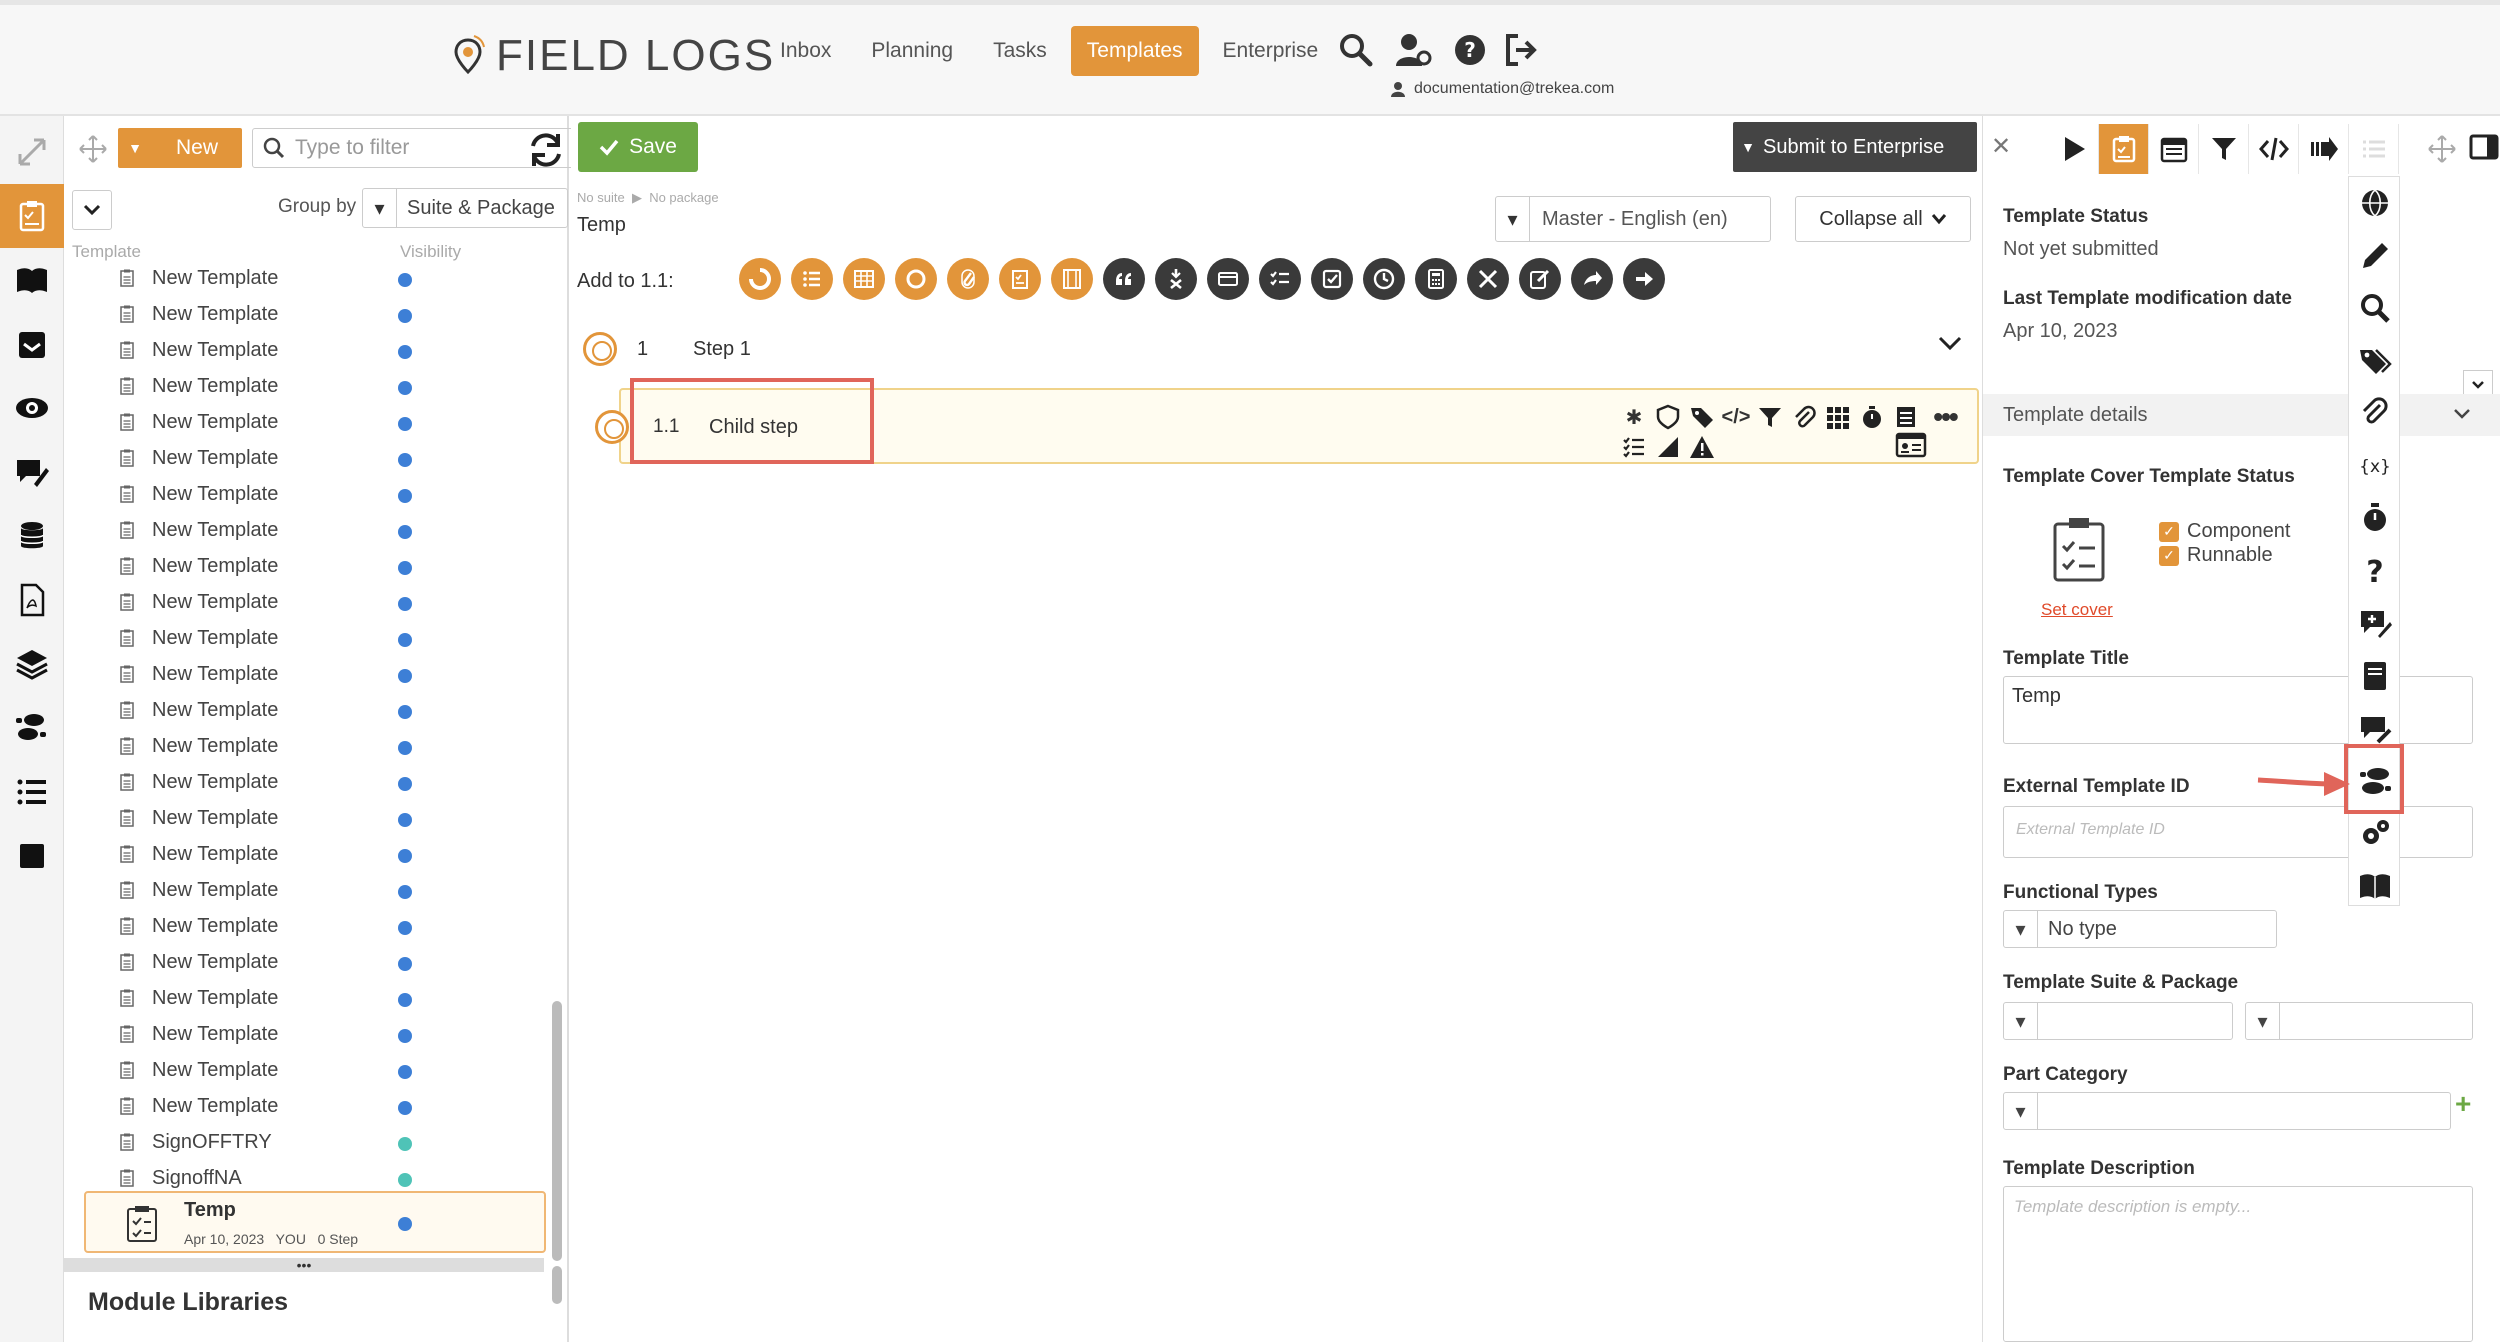 Image resolution: width=2500 pixels, height=1342 pixels. Describe the element at coordinates (415, 148) in the screenshot. I see `filter-input` at that location.